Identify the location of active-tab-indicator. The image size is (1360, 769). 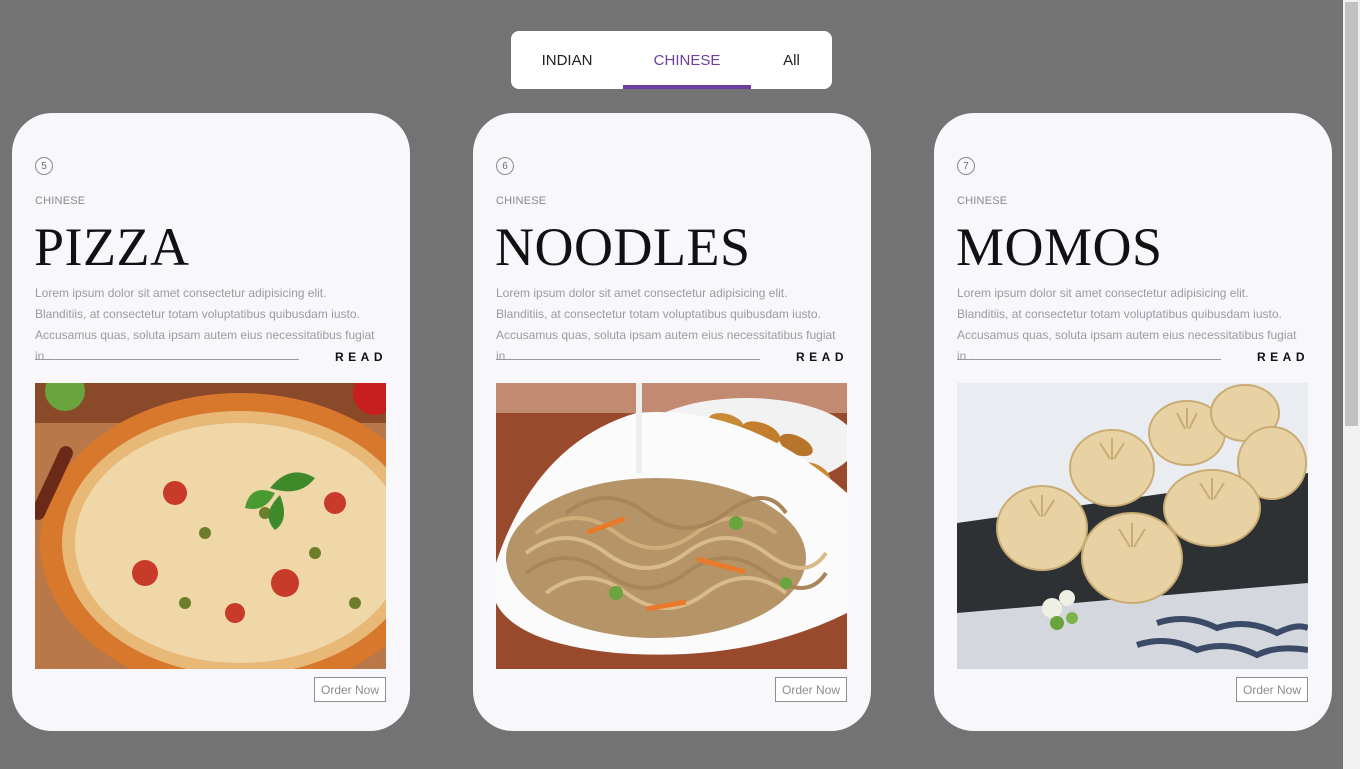
(687, 87).